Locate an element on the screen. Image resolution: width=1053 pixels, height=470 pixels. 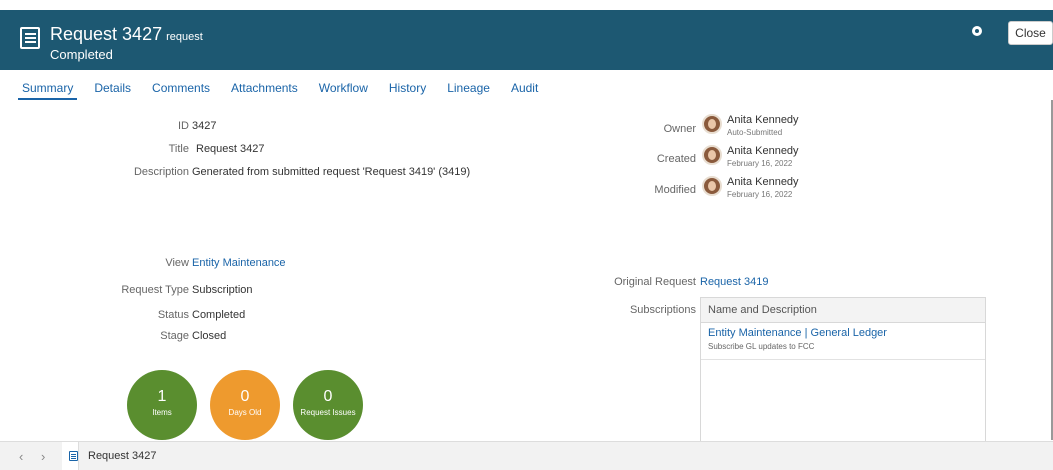
request-issues-count: 0 is located at coordinates (328, 396).